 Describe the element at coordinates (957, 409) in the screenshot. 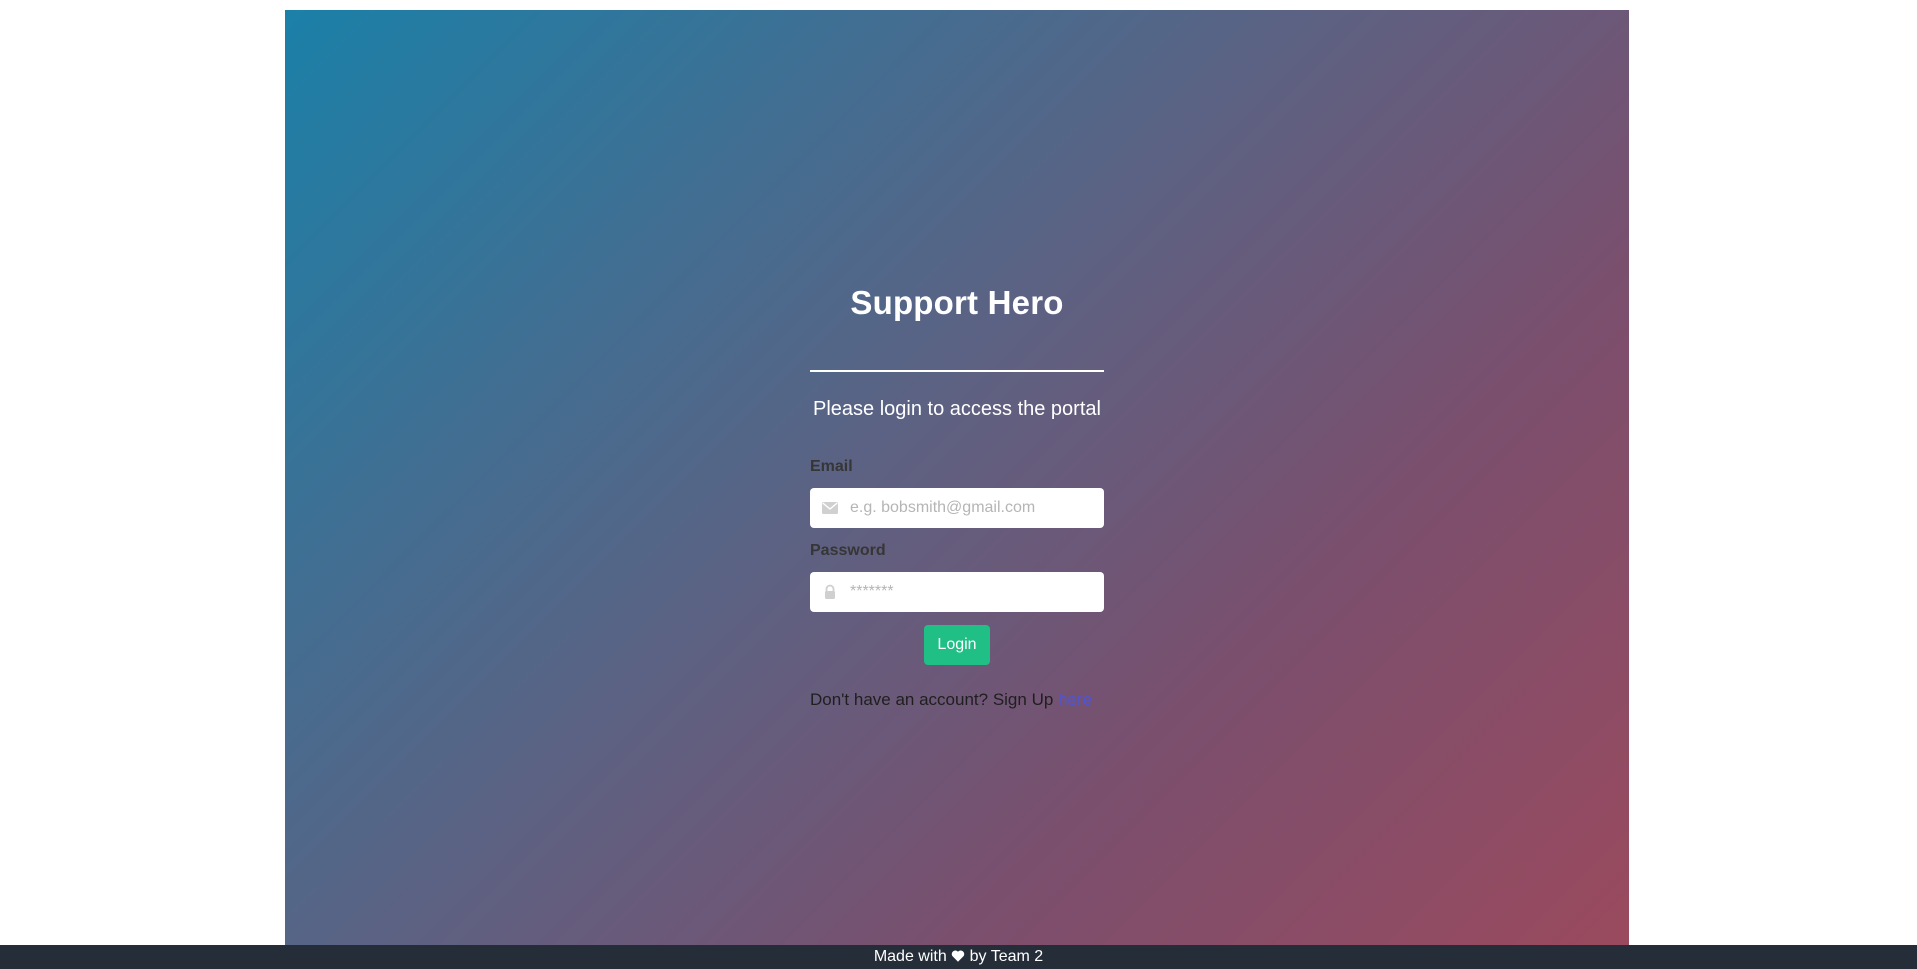

I see `login-subtitle: Please login to access the portal` at that location.